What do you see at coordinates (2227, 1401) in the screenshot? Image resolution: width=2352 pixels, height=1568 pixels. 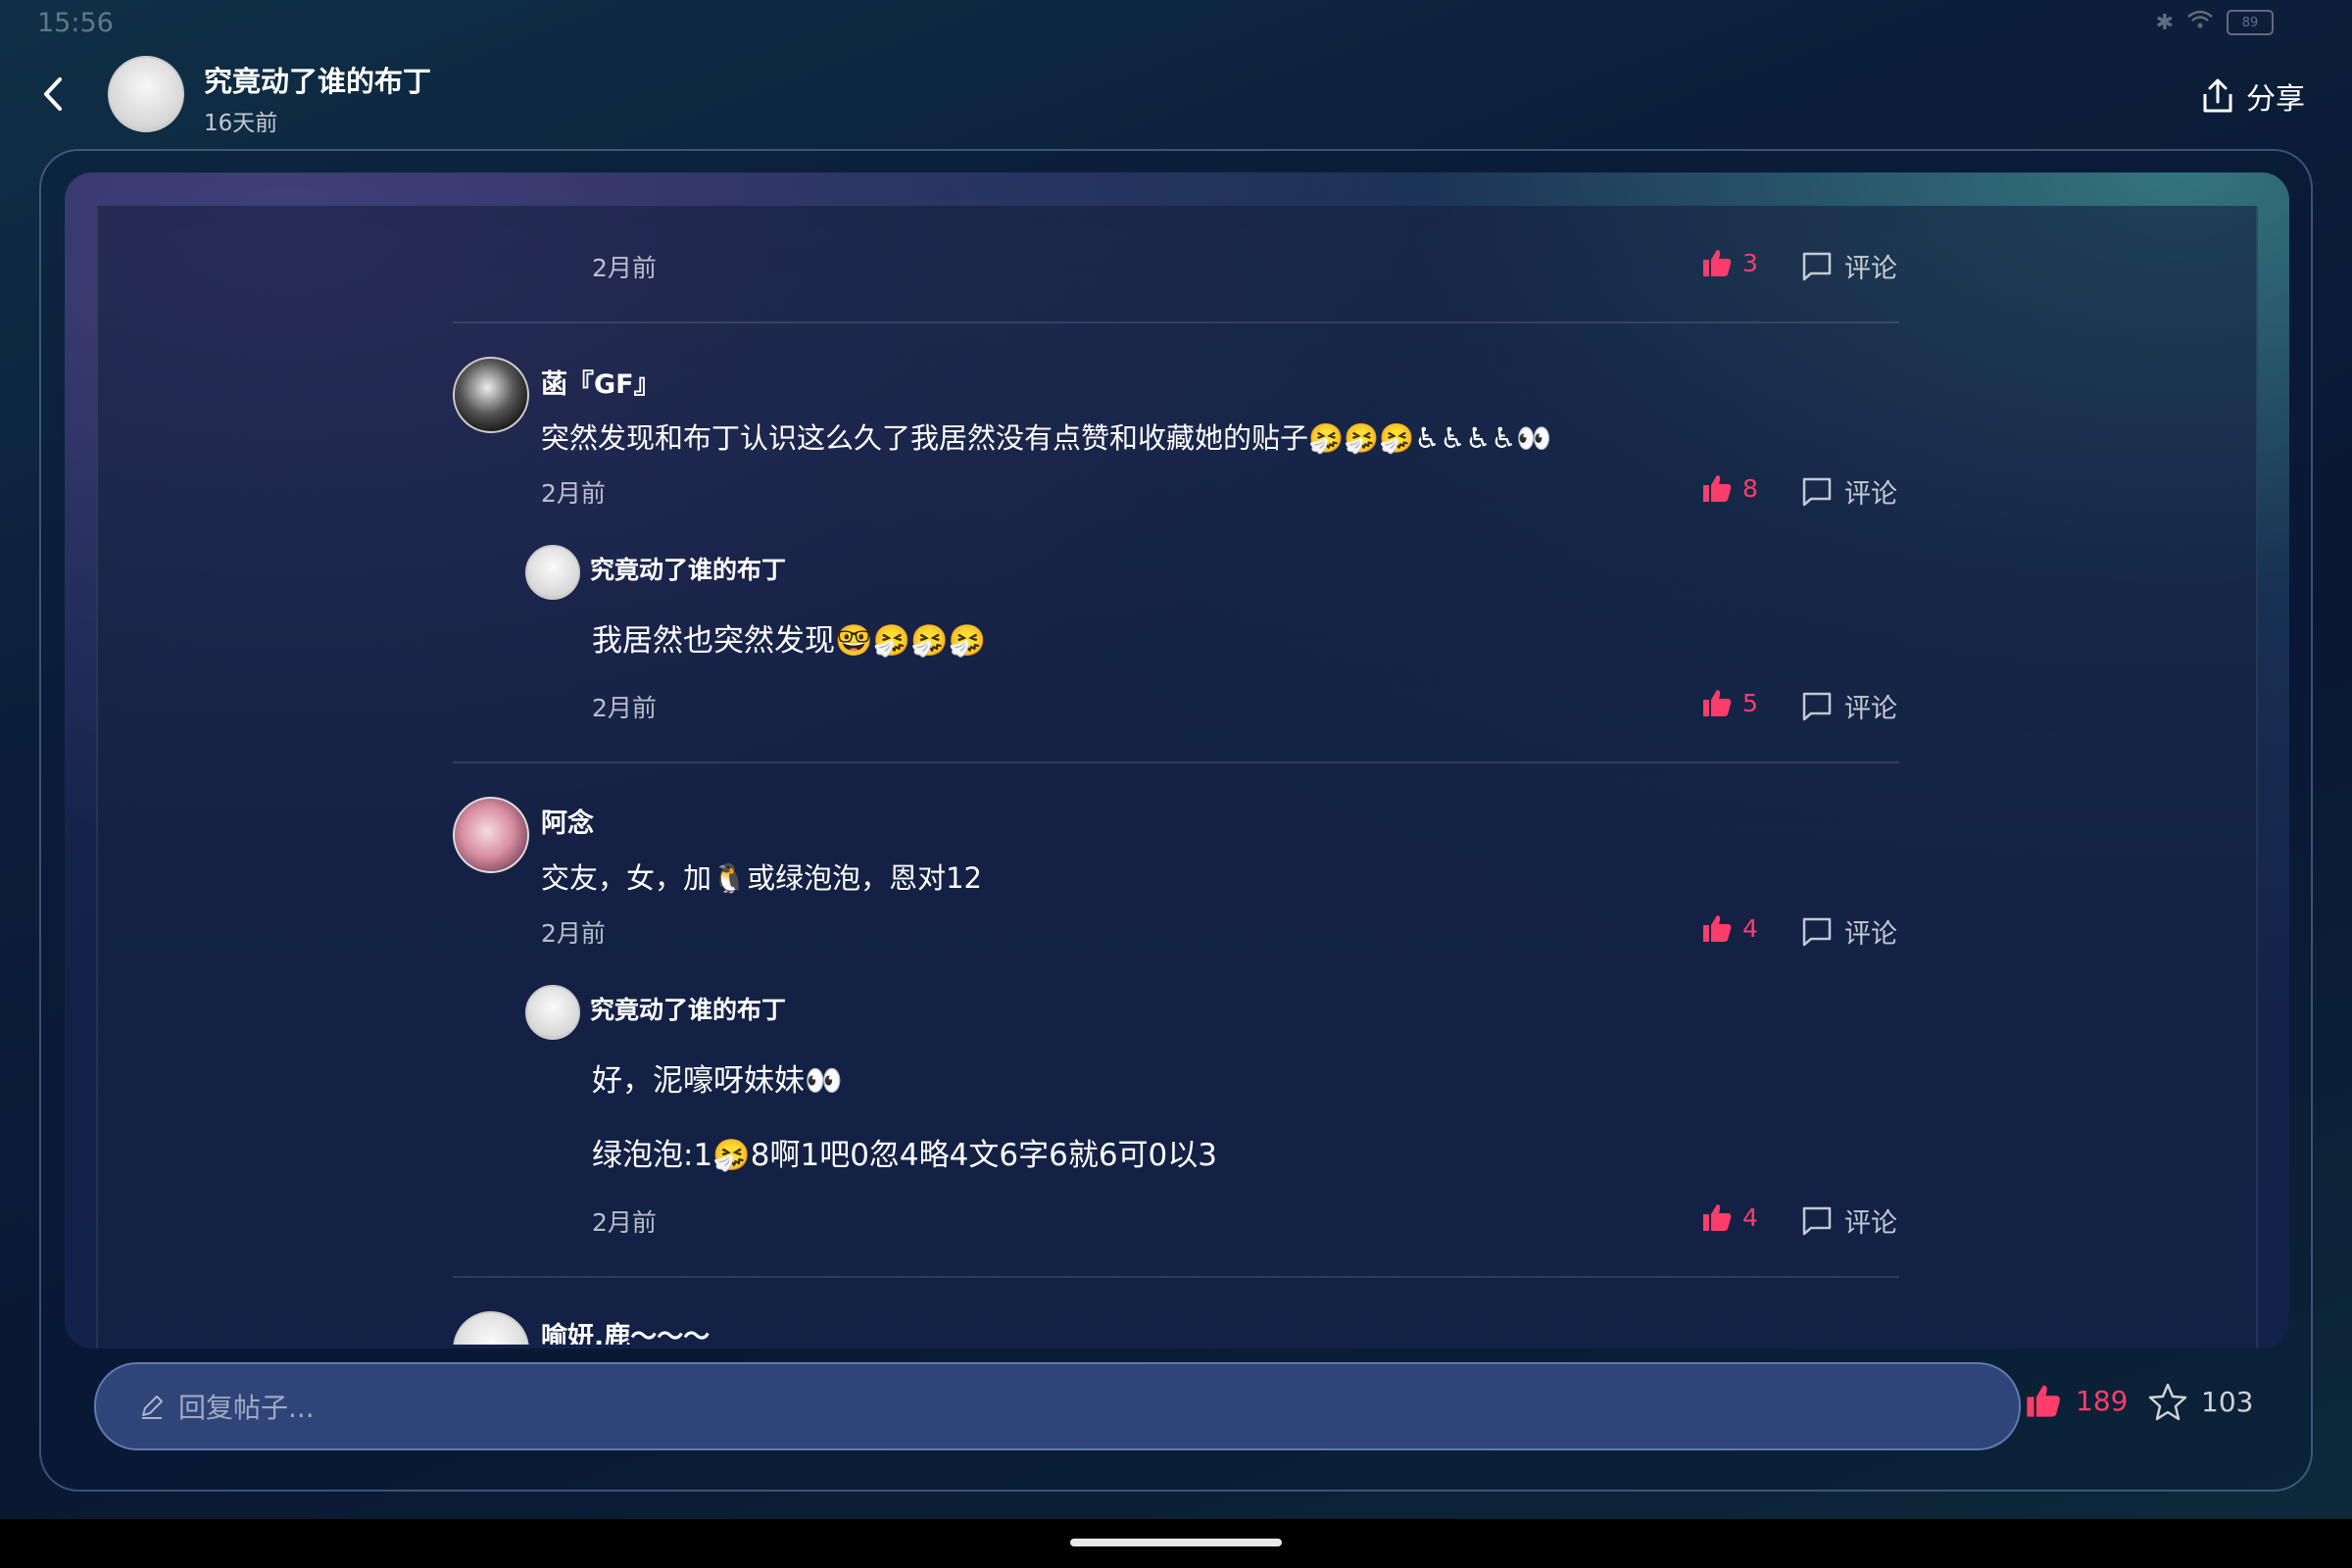 I see `favorite-count: 103` at bounding box center [2227, 1401].